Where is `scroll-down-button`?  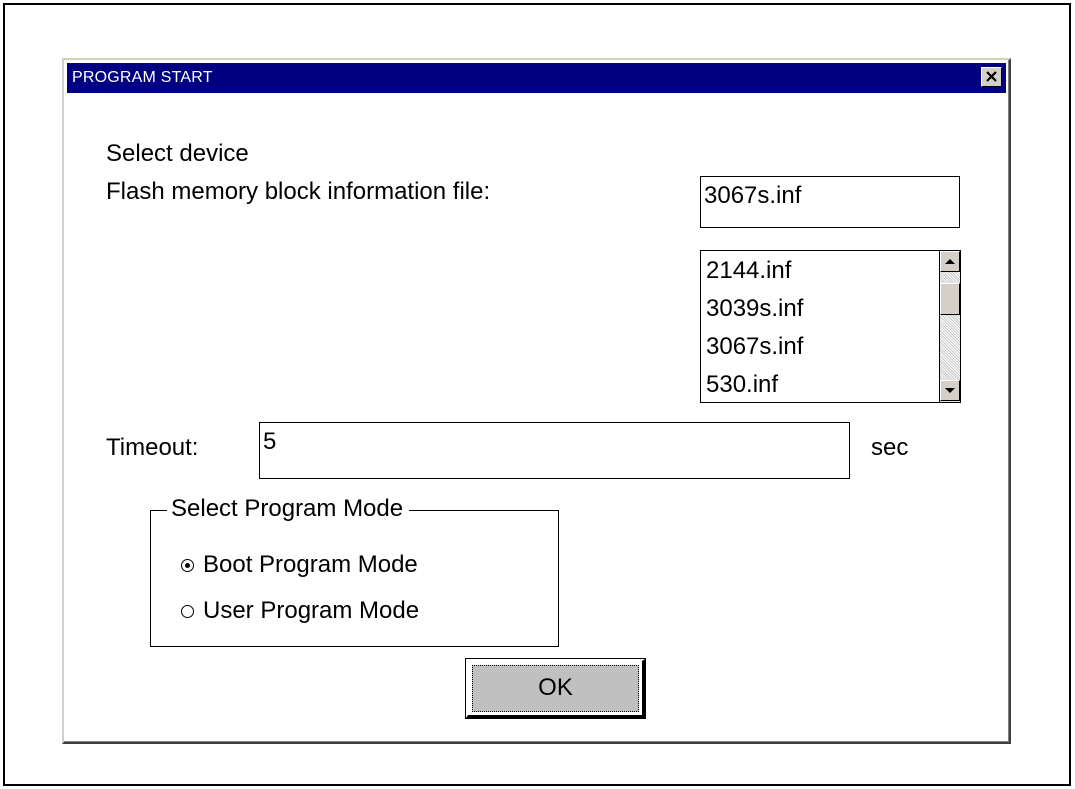
scroll-down-button is located at coordinates (950, 390).